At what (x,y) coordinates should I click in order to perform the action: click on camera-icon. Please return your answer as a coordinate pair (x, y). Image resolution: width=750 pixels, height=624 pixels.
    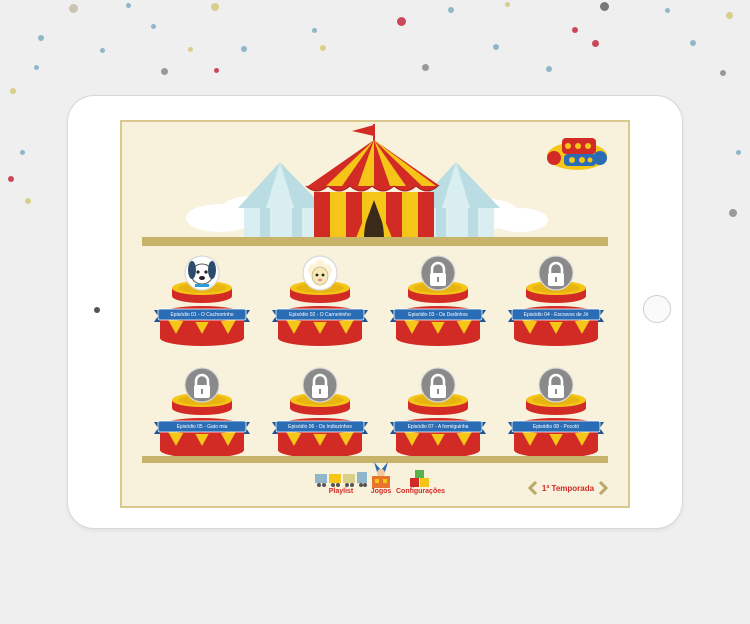
    Looking at the image, I should click on (97, 310).